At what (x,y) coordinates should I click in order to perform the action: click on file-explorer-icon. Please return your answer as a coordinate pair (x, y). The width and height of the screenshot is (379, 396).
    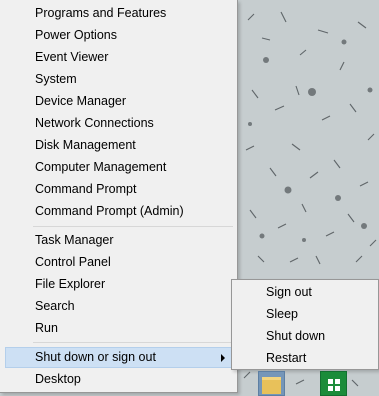
    Looking at the image, I should click on (271, 383).